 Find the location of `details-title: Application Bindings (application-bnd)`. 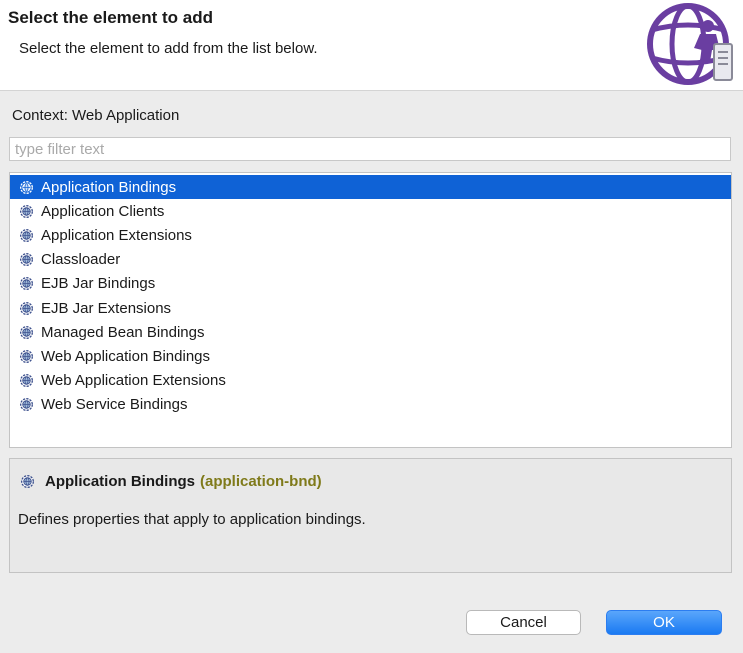

details-title: Application Bindings (application-bnd) is located at coordinates (171, 481).